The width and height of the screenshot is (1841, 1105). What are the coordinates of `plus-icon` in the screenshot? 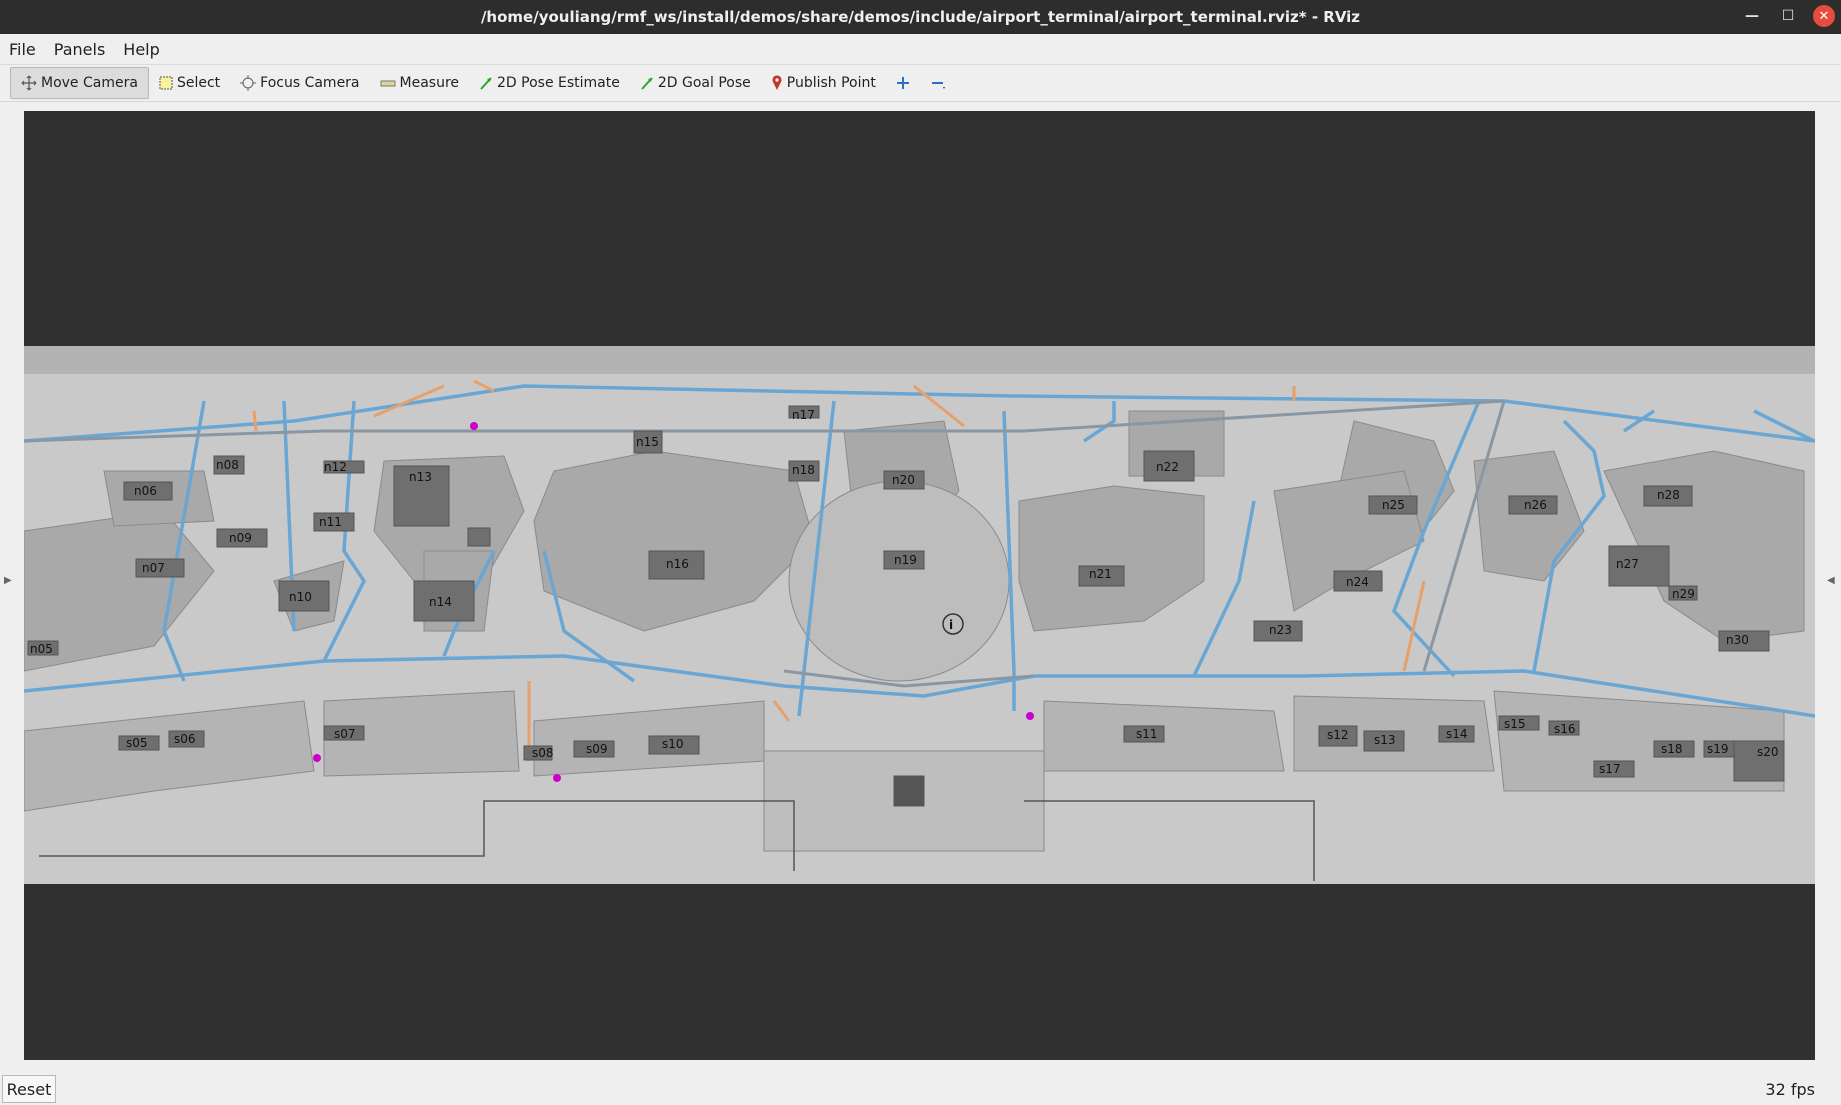 It's located at (902, 83).